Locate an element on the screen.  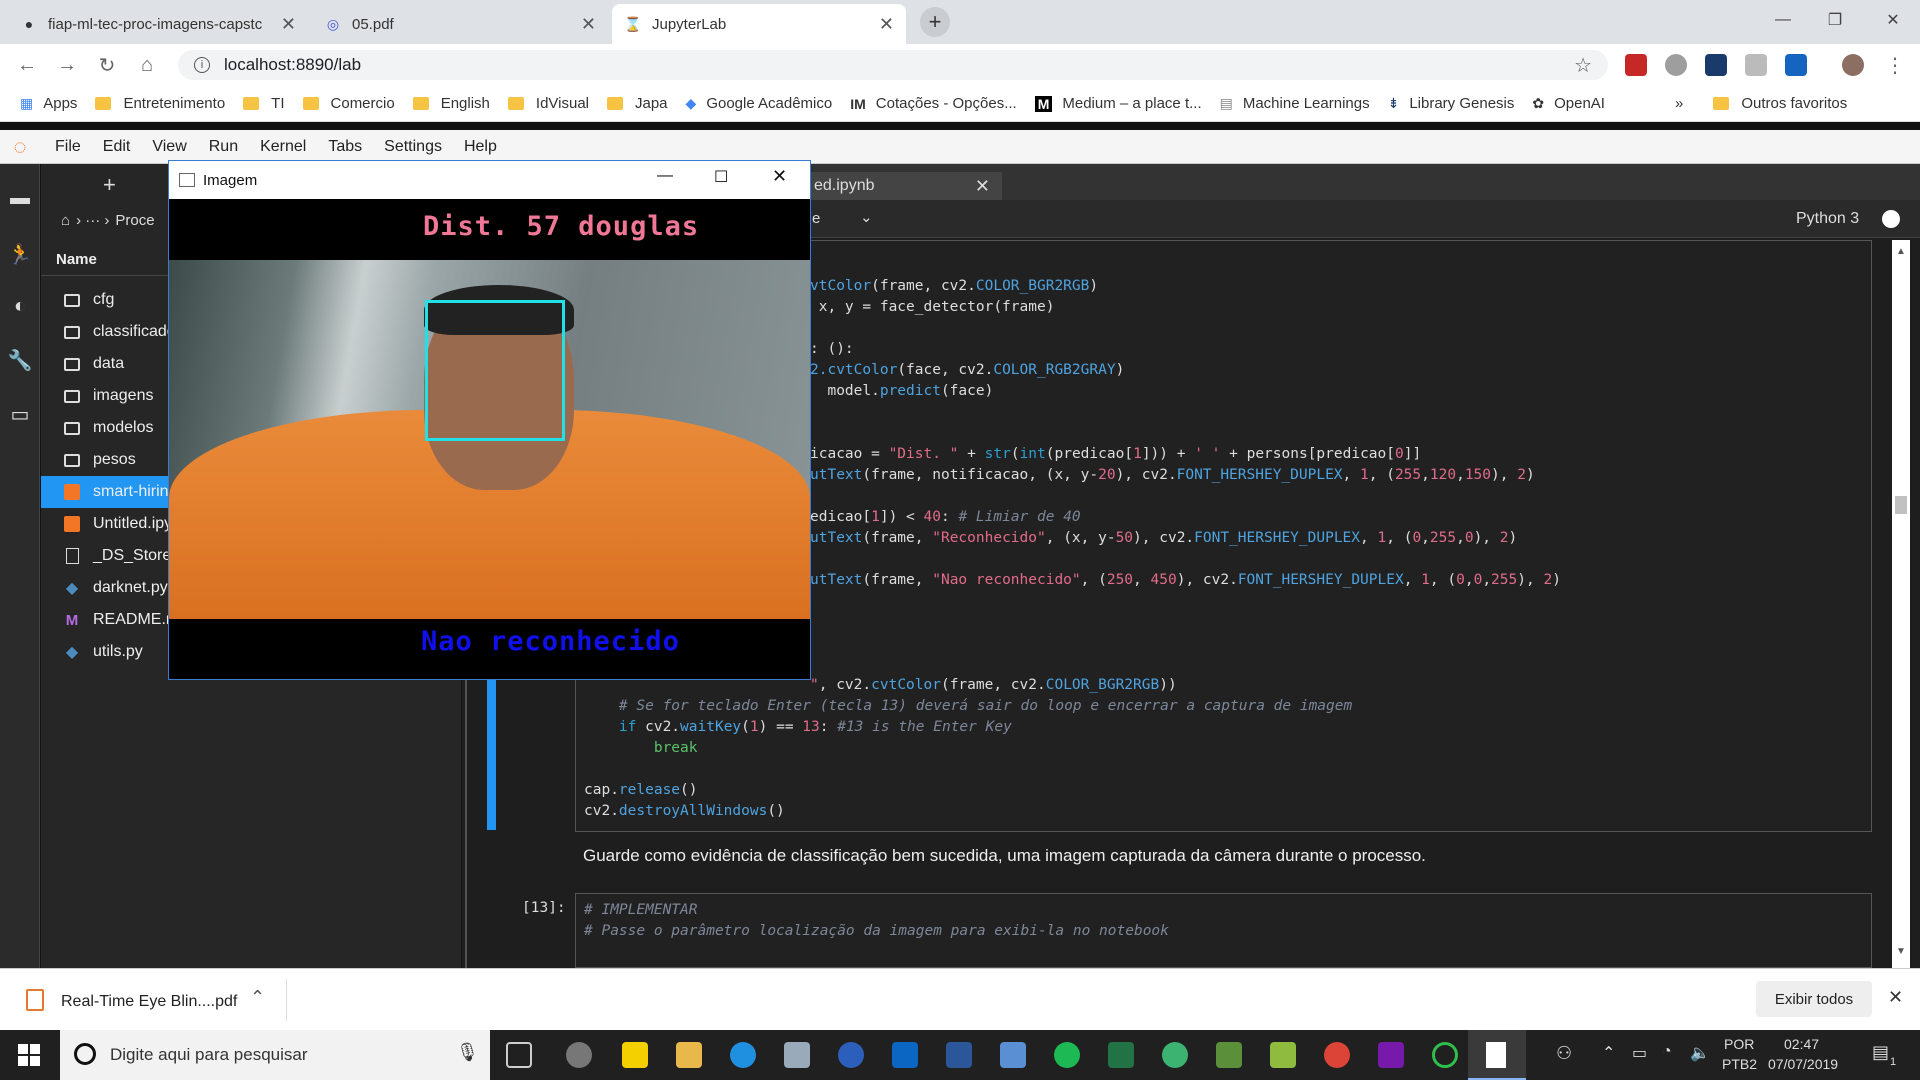
menu-edit: Edit is located at coordinates (117, 147).